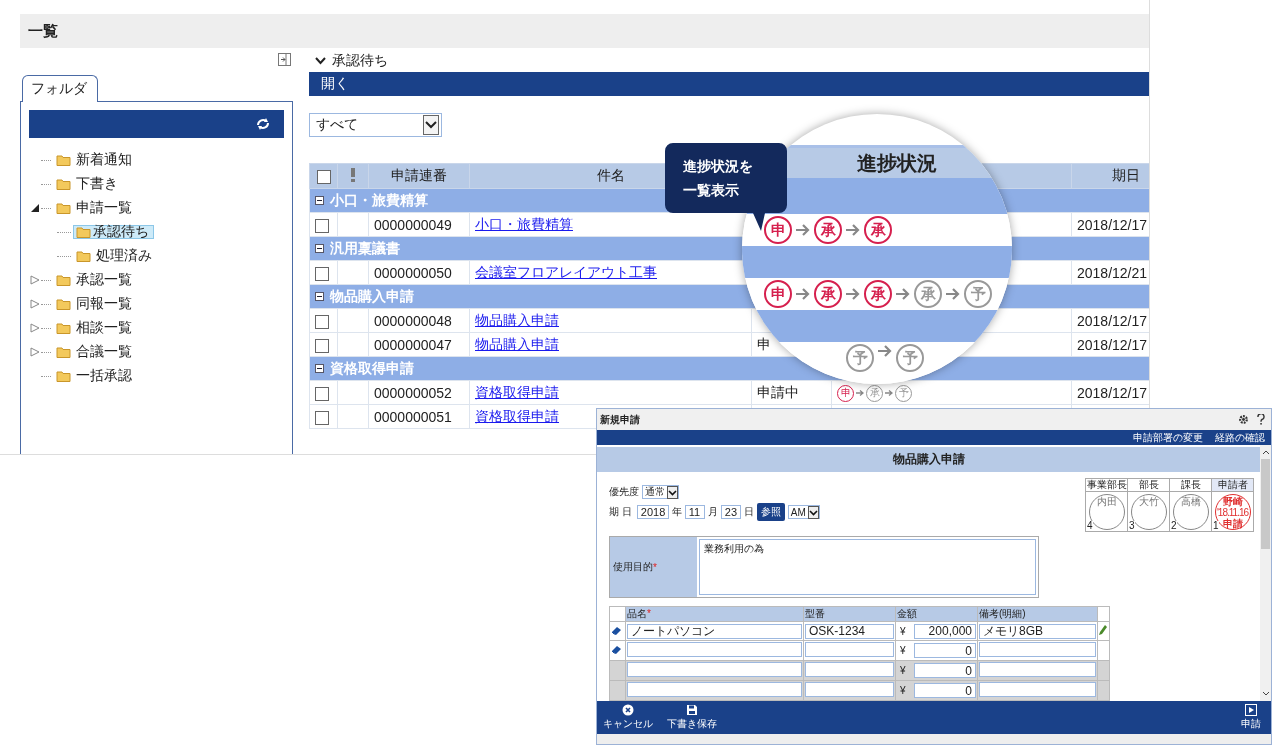 This screenshot has height=753, width=1280. What do you see at coordinates (95, 328) in the screenshot?
I see `folder-item: 相談一覧` at bounding box center [95, 328].